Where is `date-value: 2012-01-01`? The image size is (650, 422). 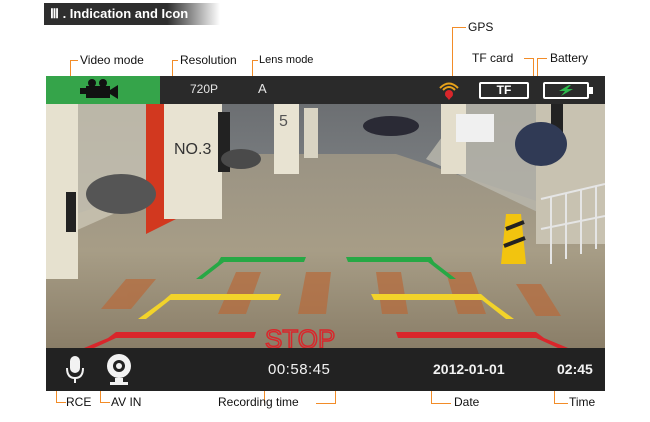 date-value: 2012-01-01 is located at coordinates (469, 369).